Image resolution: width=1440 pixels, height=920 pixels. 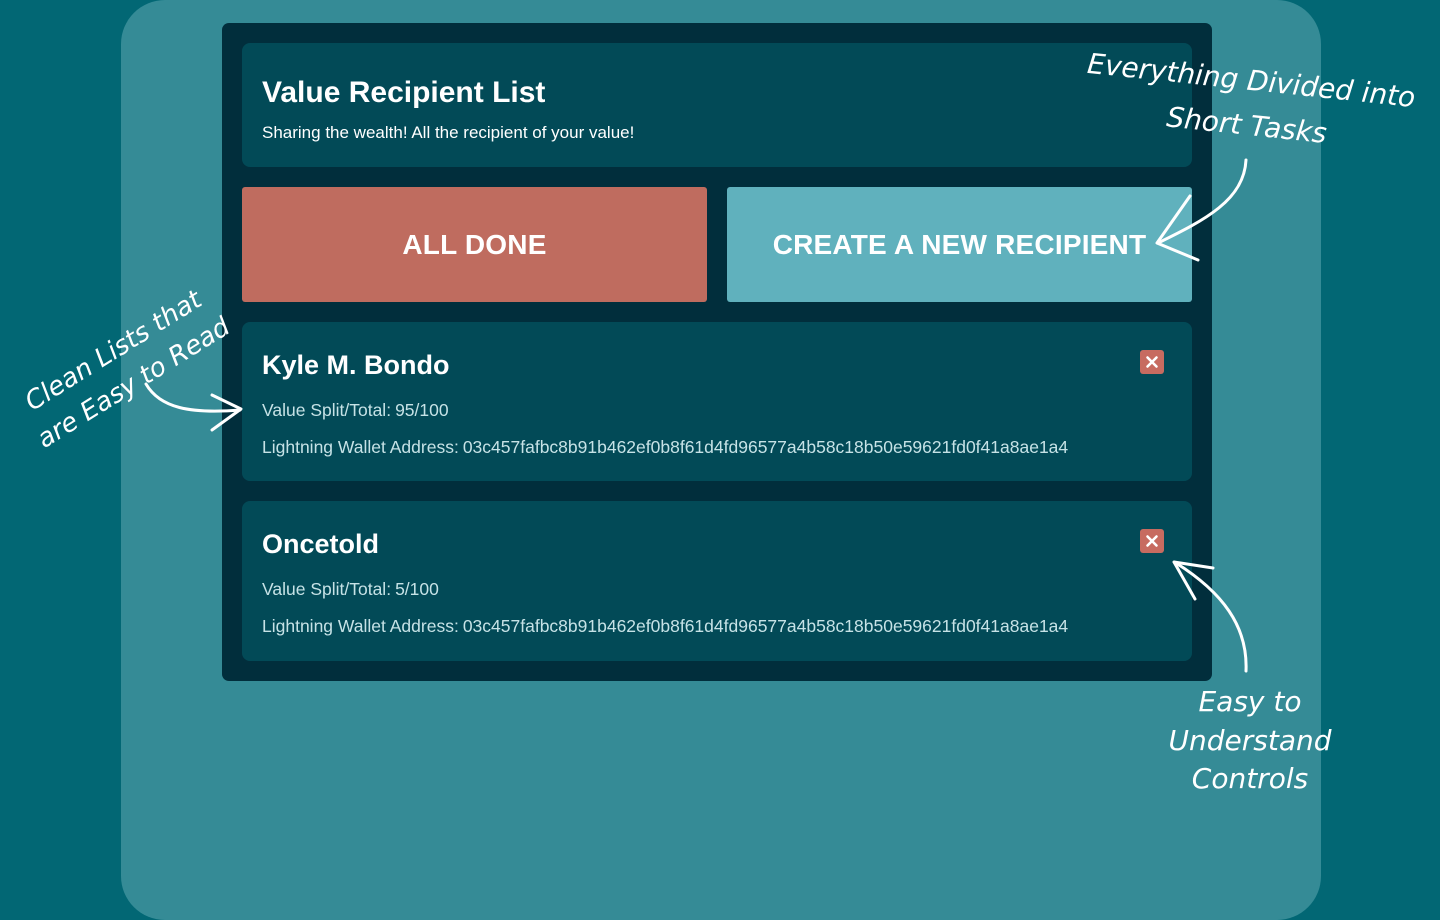 What do you see at coordinates (321, 544) in the screenshot?
I see `recipient-name: Oncetold` at bounding box center [321, 544].